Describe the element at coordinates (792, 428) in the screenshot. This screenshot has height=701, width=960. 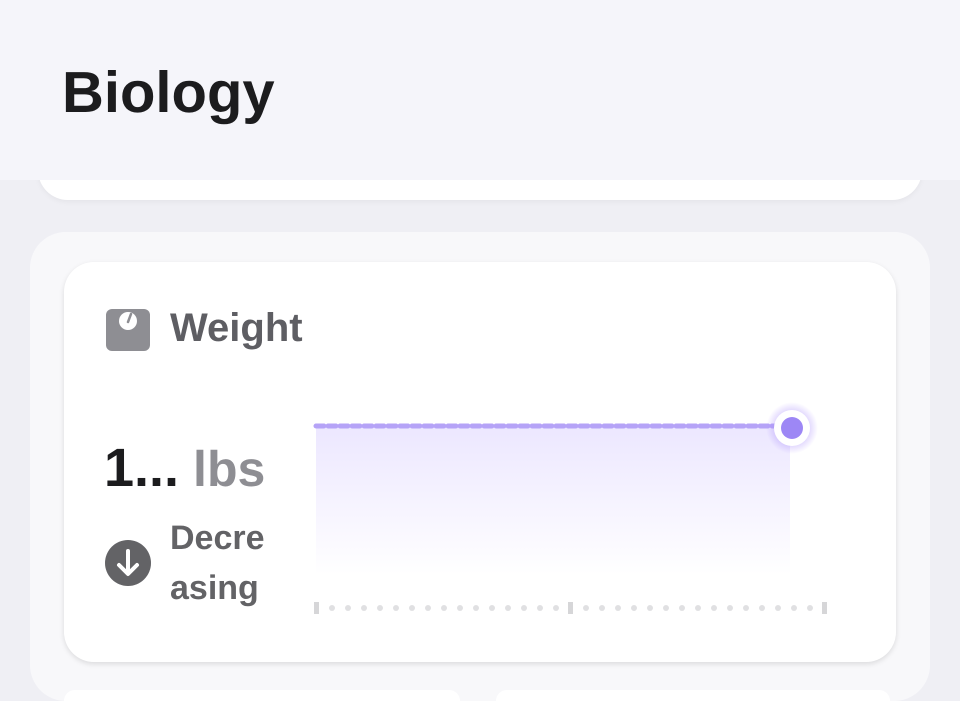
I see `sparkline-point` at that location.